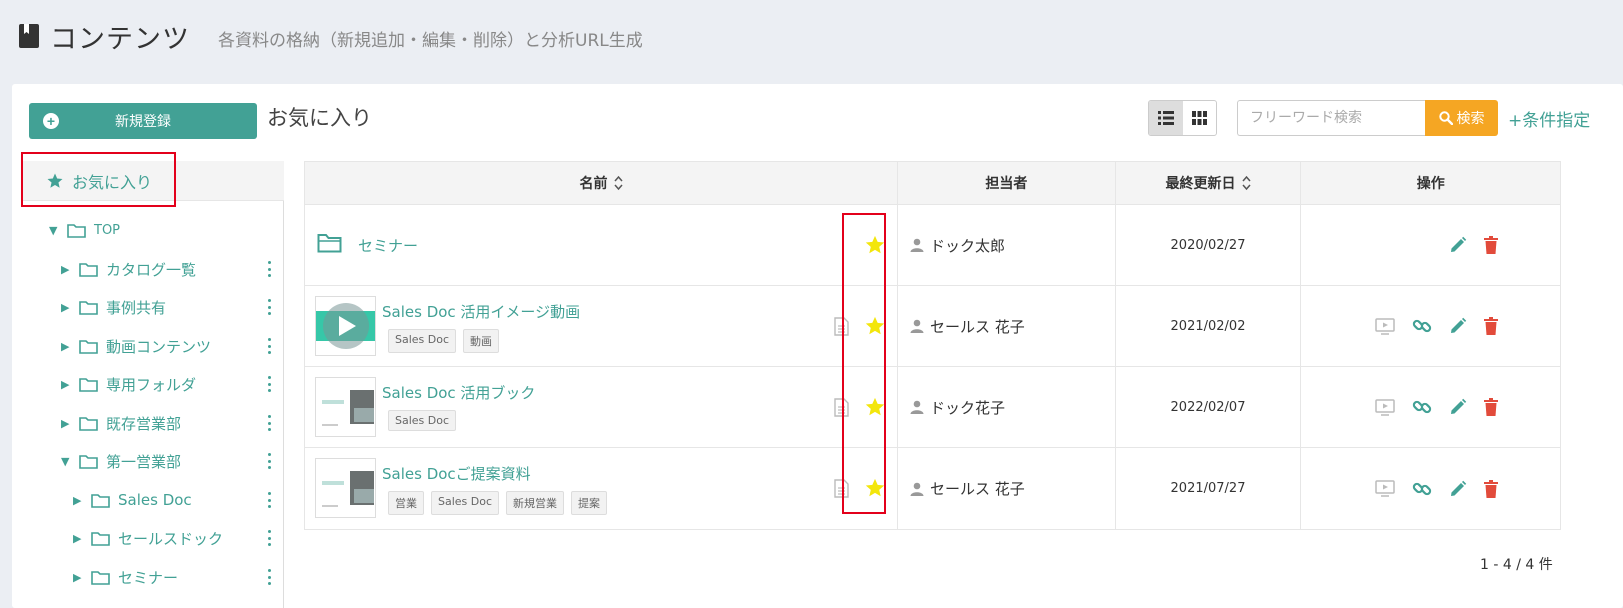 The width and height of the screenshot is (1623, 608). Describe the element at coordinates (601, 488) in the screenshot. I see `name-cell: Sales Docご提案資料 営業 Sales Doc 新規営業 提案` at that location.